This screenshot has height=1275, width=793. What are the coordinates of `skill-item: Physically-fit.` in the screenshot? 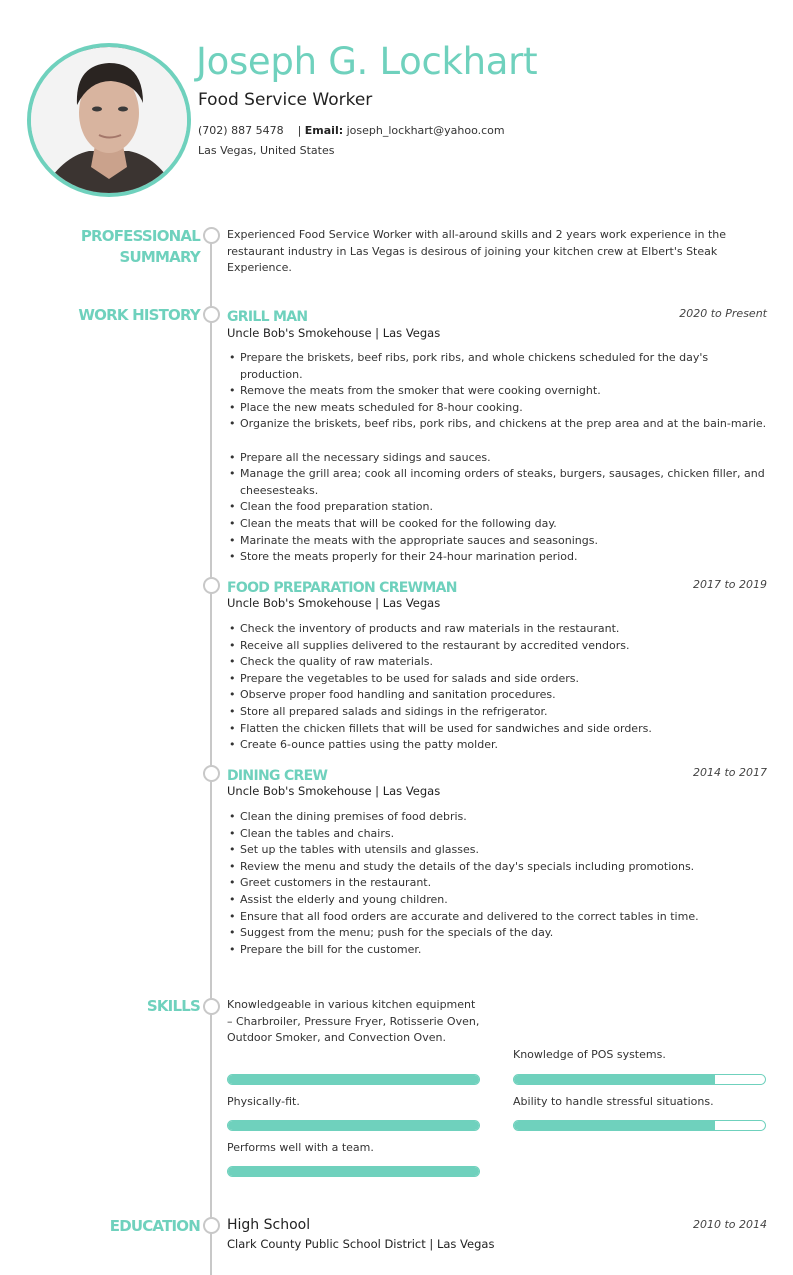 It's located at (353, 1114).